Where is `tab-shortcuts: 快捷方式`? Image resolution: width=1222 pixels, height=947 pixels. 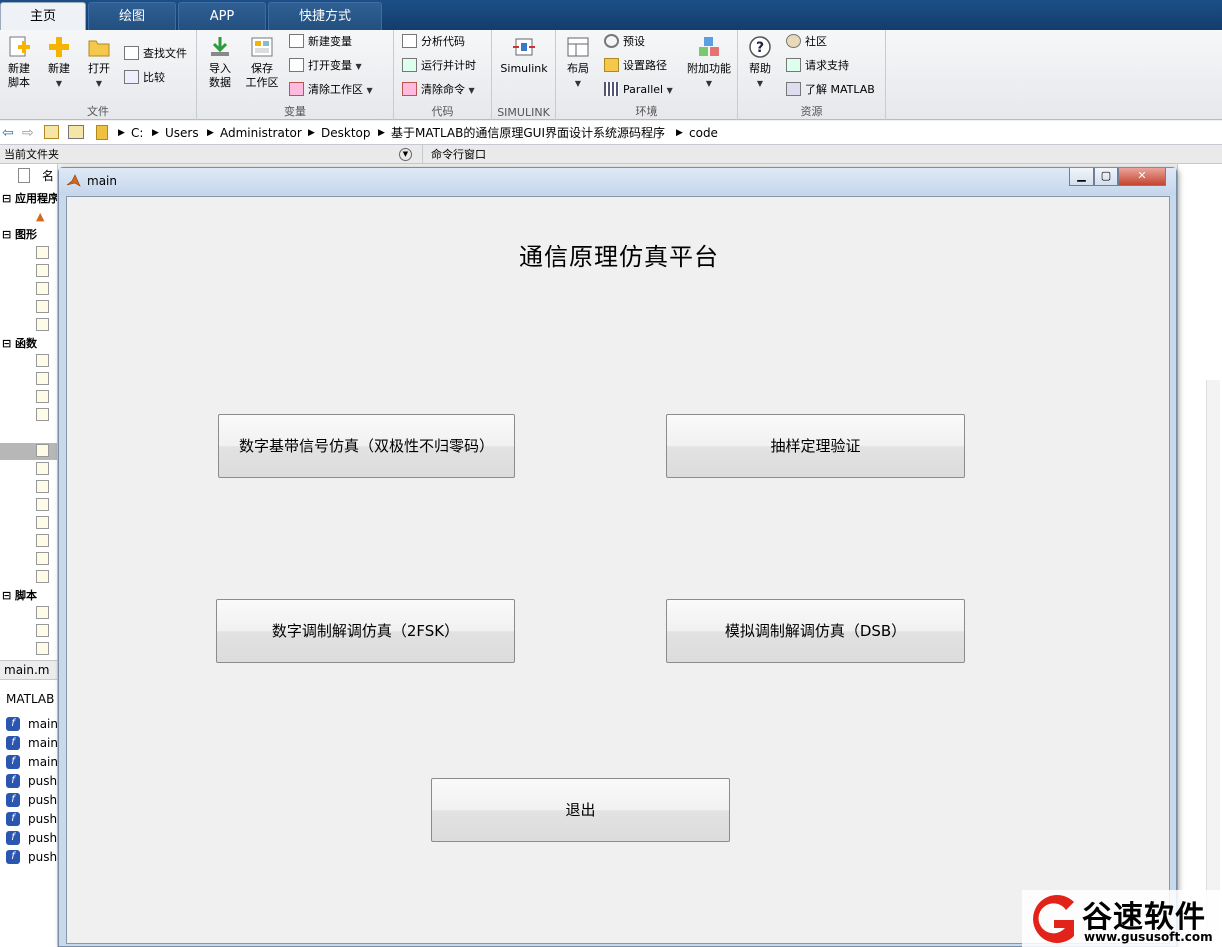 tab-shortcuts: 快捷方式 is located at coordinates (325, 16).